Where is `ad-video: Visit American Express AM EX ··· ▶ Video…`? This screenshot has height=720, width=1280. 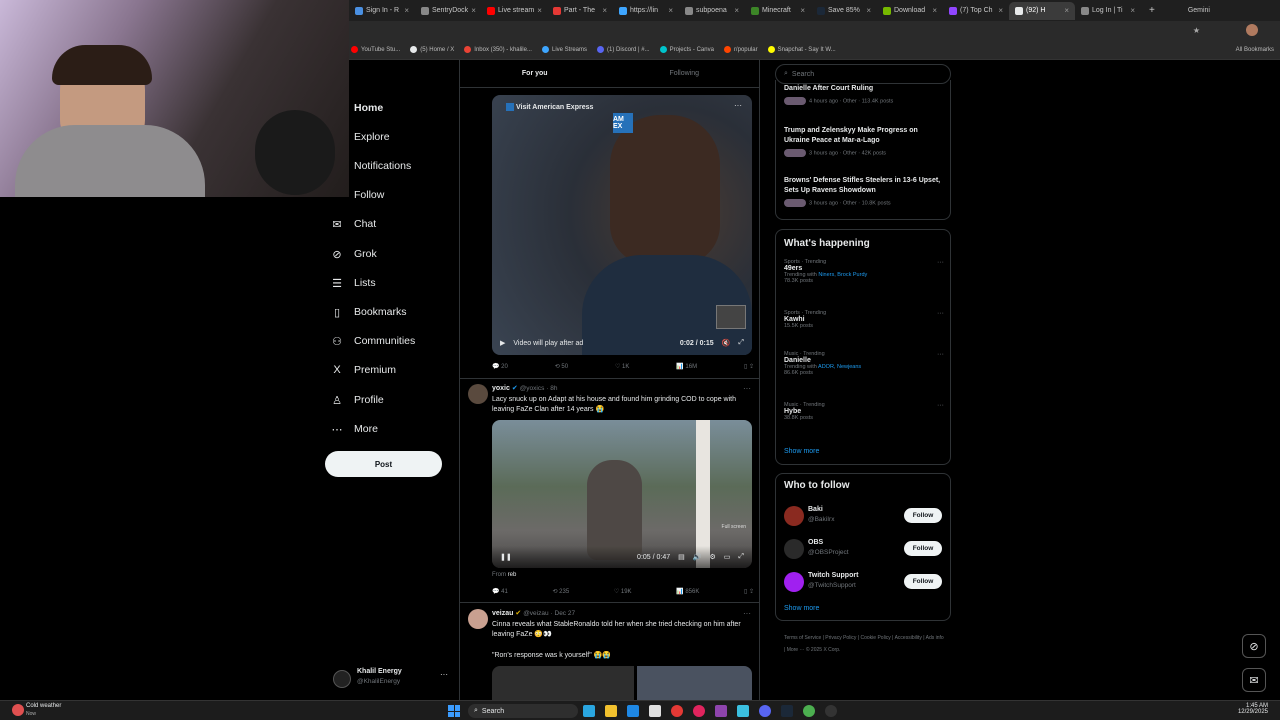 ad-video: Visit American Express AM EX ··· ▶ Video… is located at coordinates (622, 225).